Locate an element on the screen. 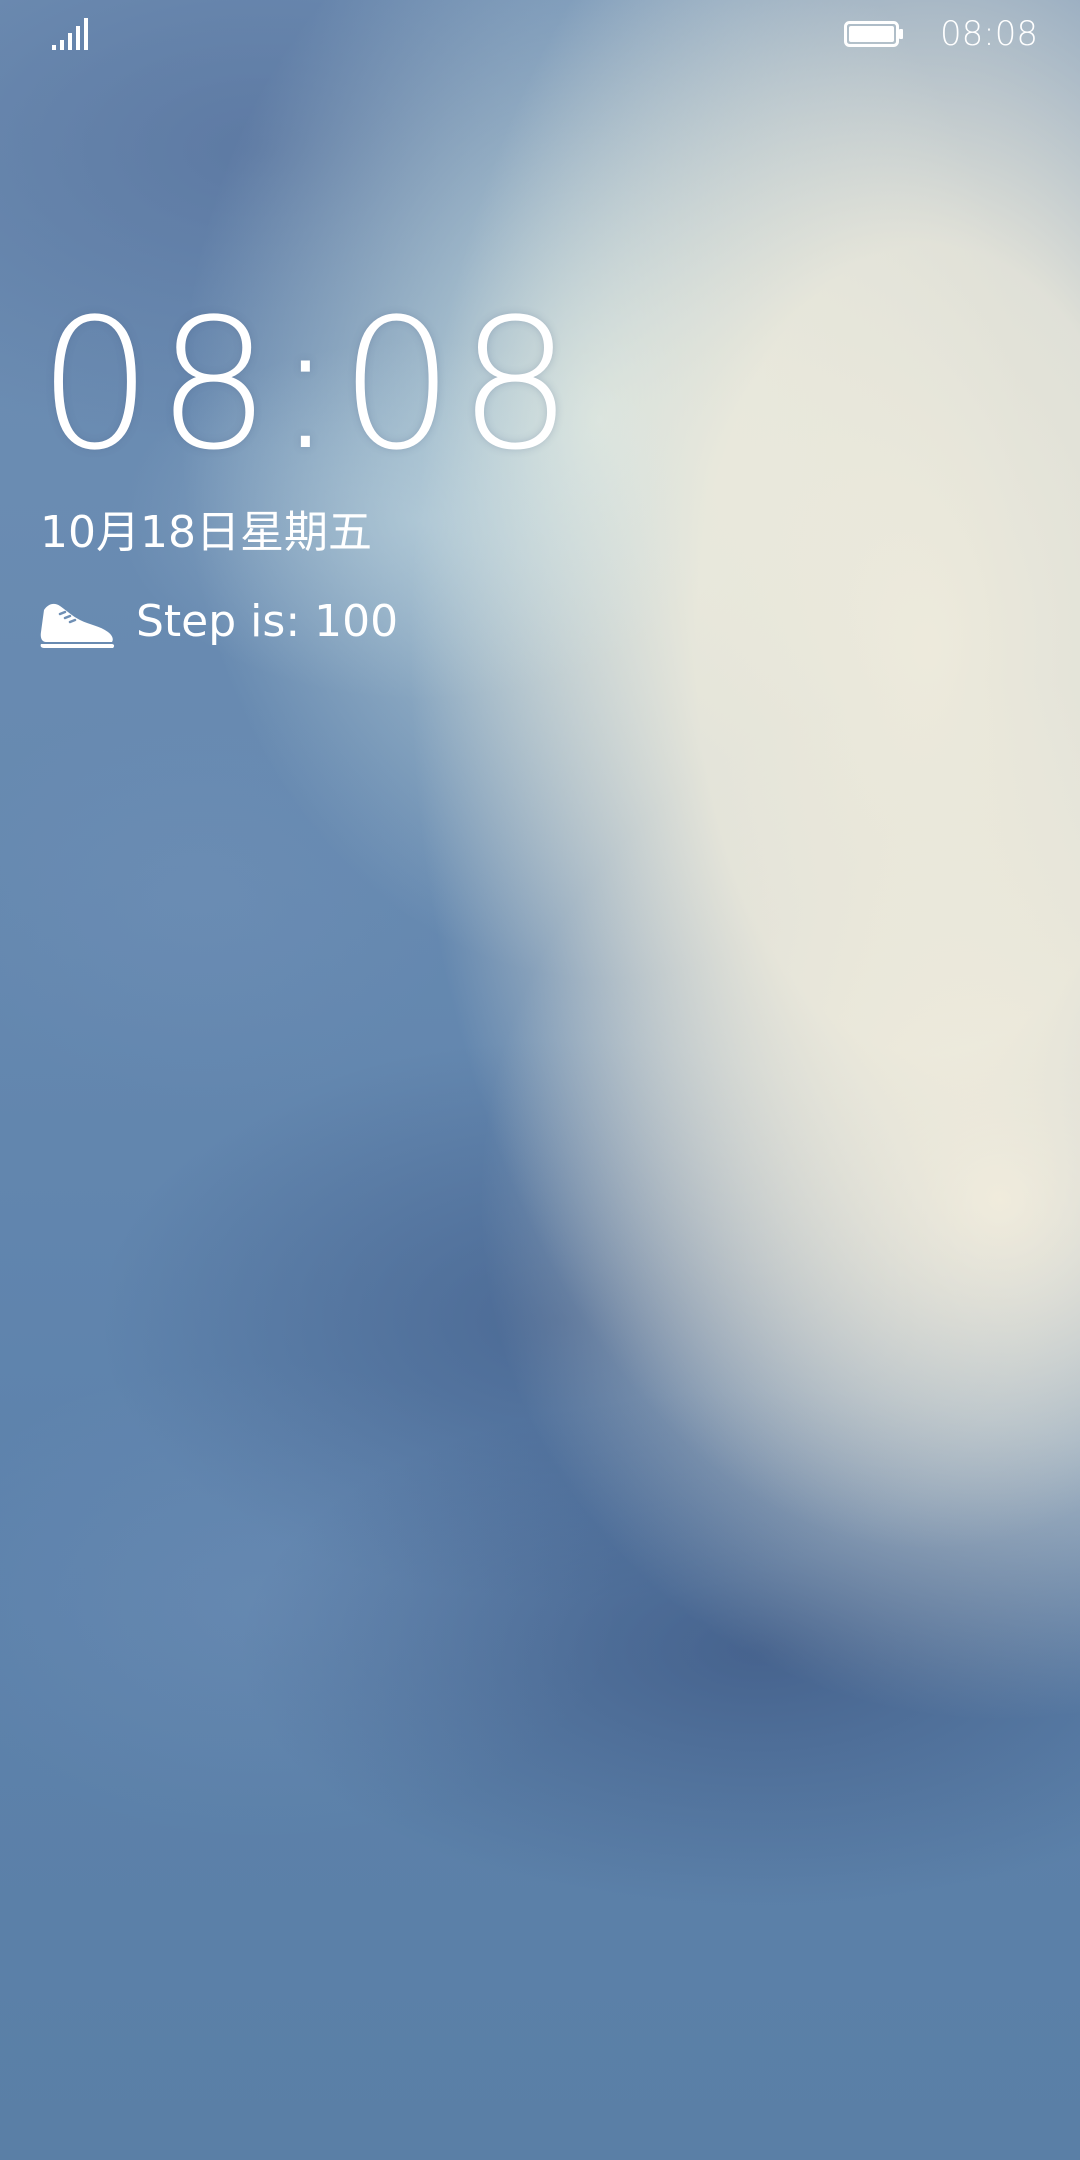  status-time: 08:08 is located at coordinates (989, 34).